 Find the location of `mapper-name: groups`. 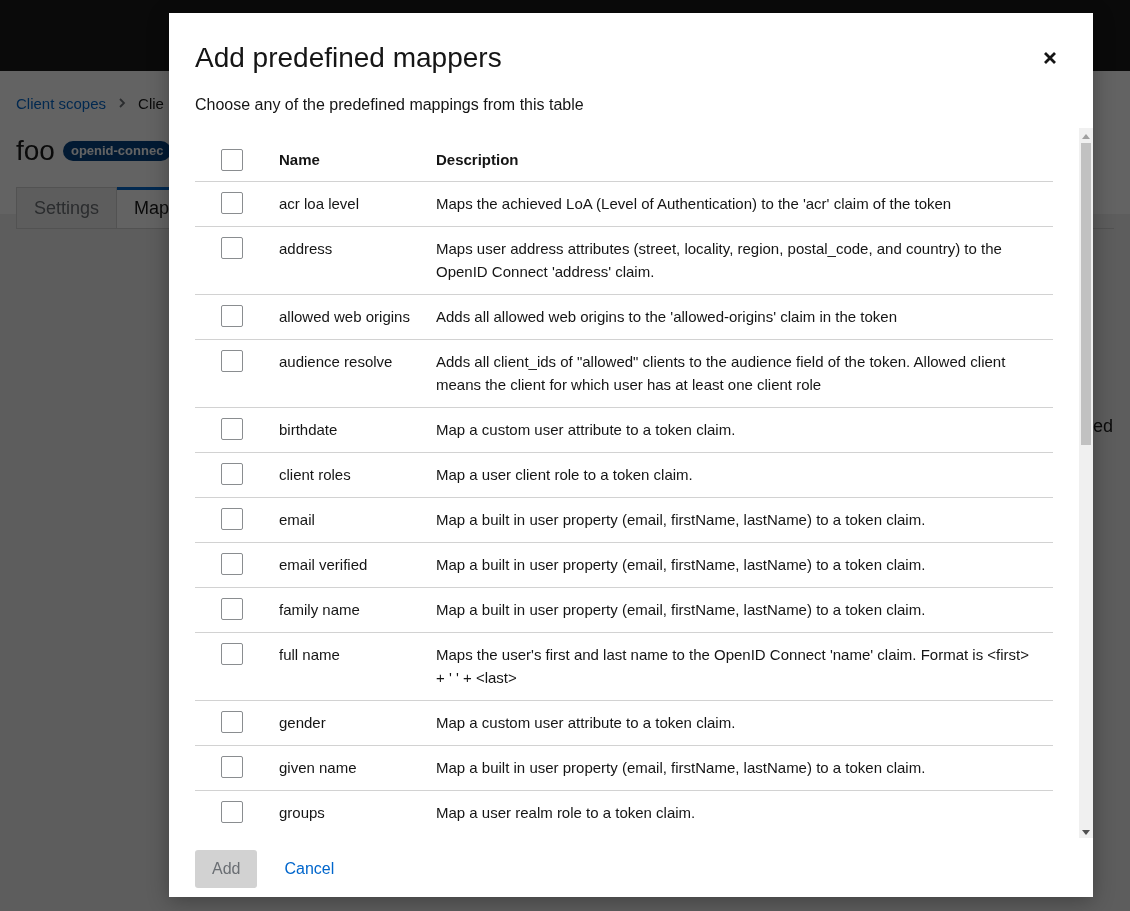

mapper-name: groups is located at coordinates (302, 812).